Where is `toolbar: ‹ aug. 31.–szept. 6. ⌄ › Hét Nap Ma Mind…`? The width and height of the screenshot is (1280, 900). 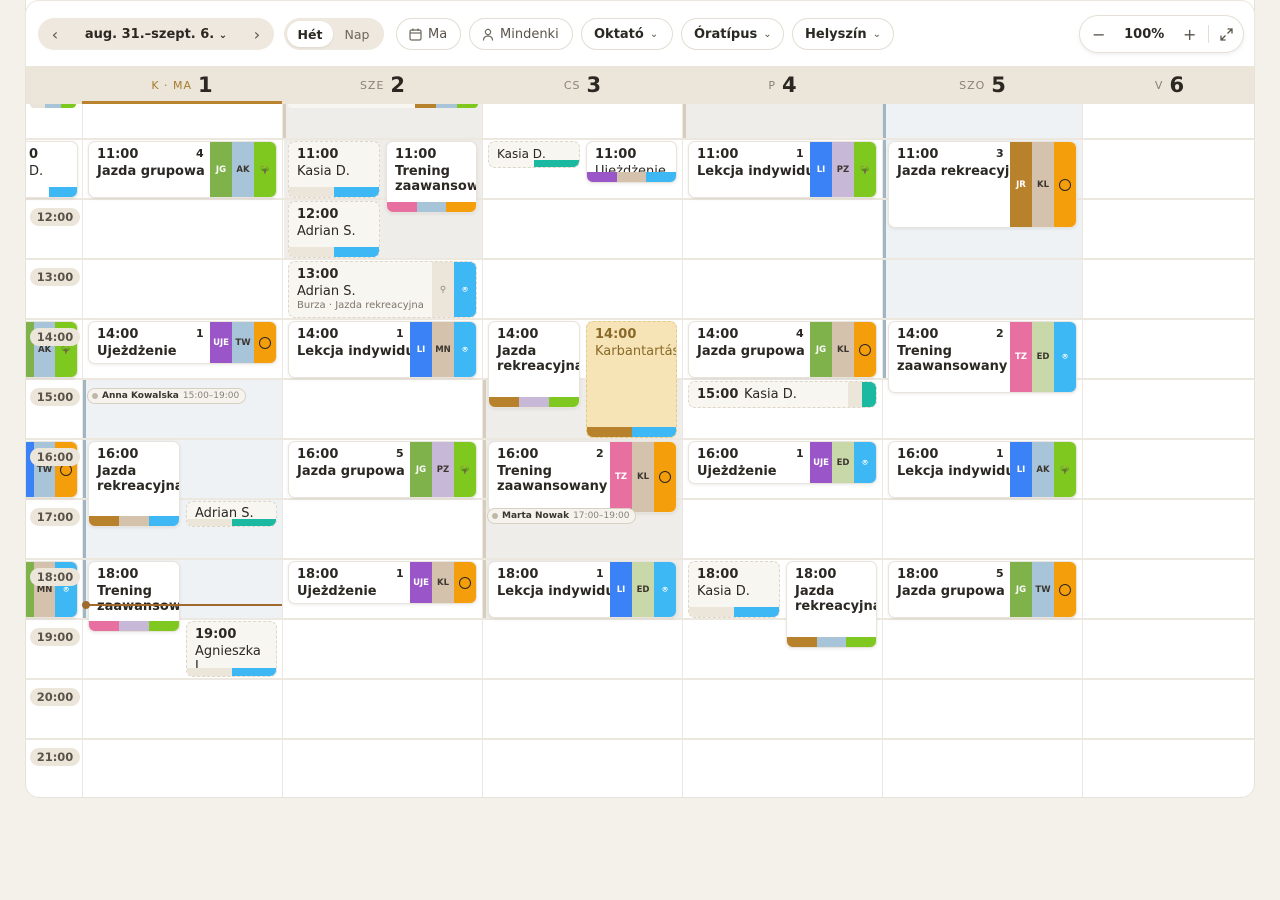
toolbar: ‹ aug. 31.–szept. 6. ⌄ › Hét Nap Ma Mind… is located at coordinates (640, 33).